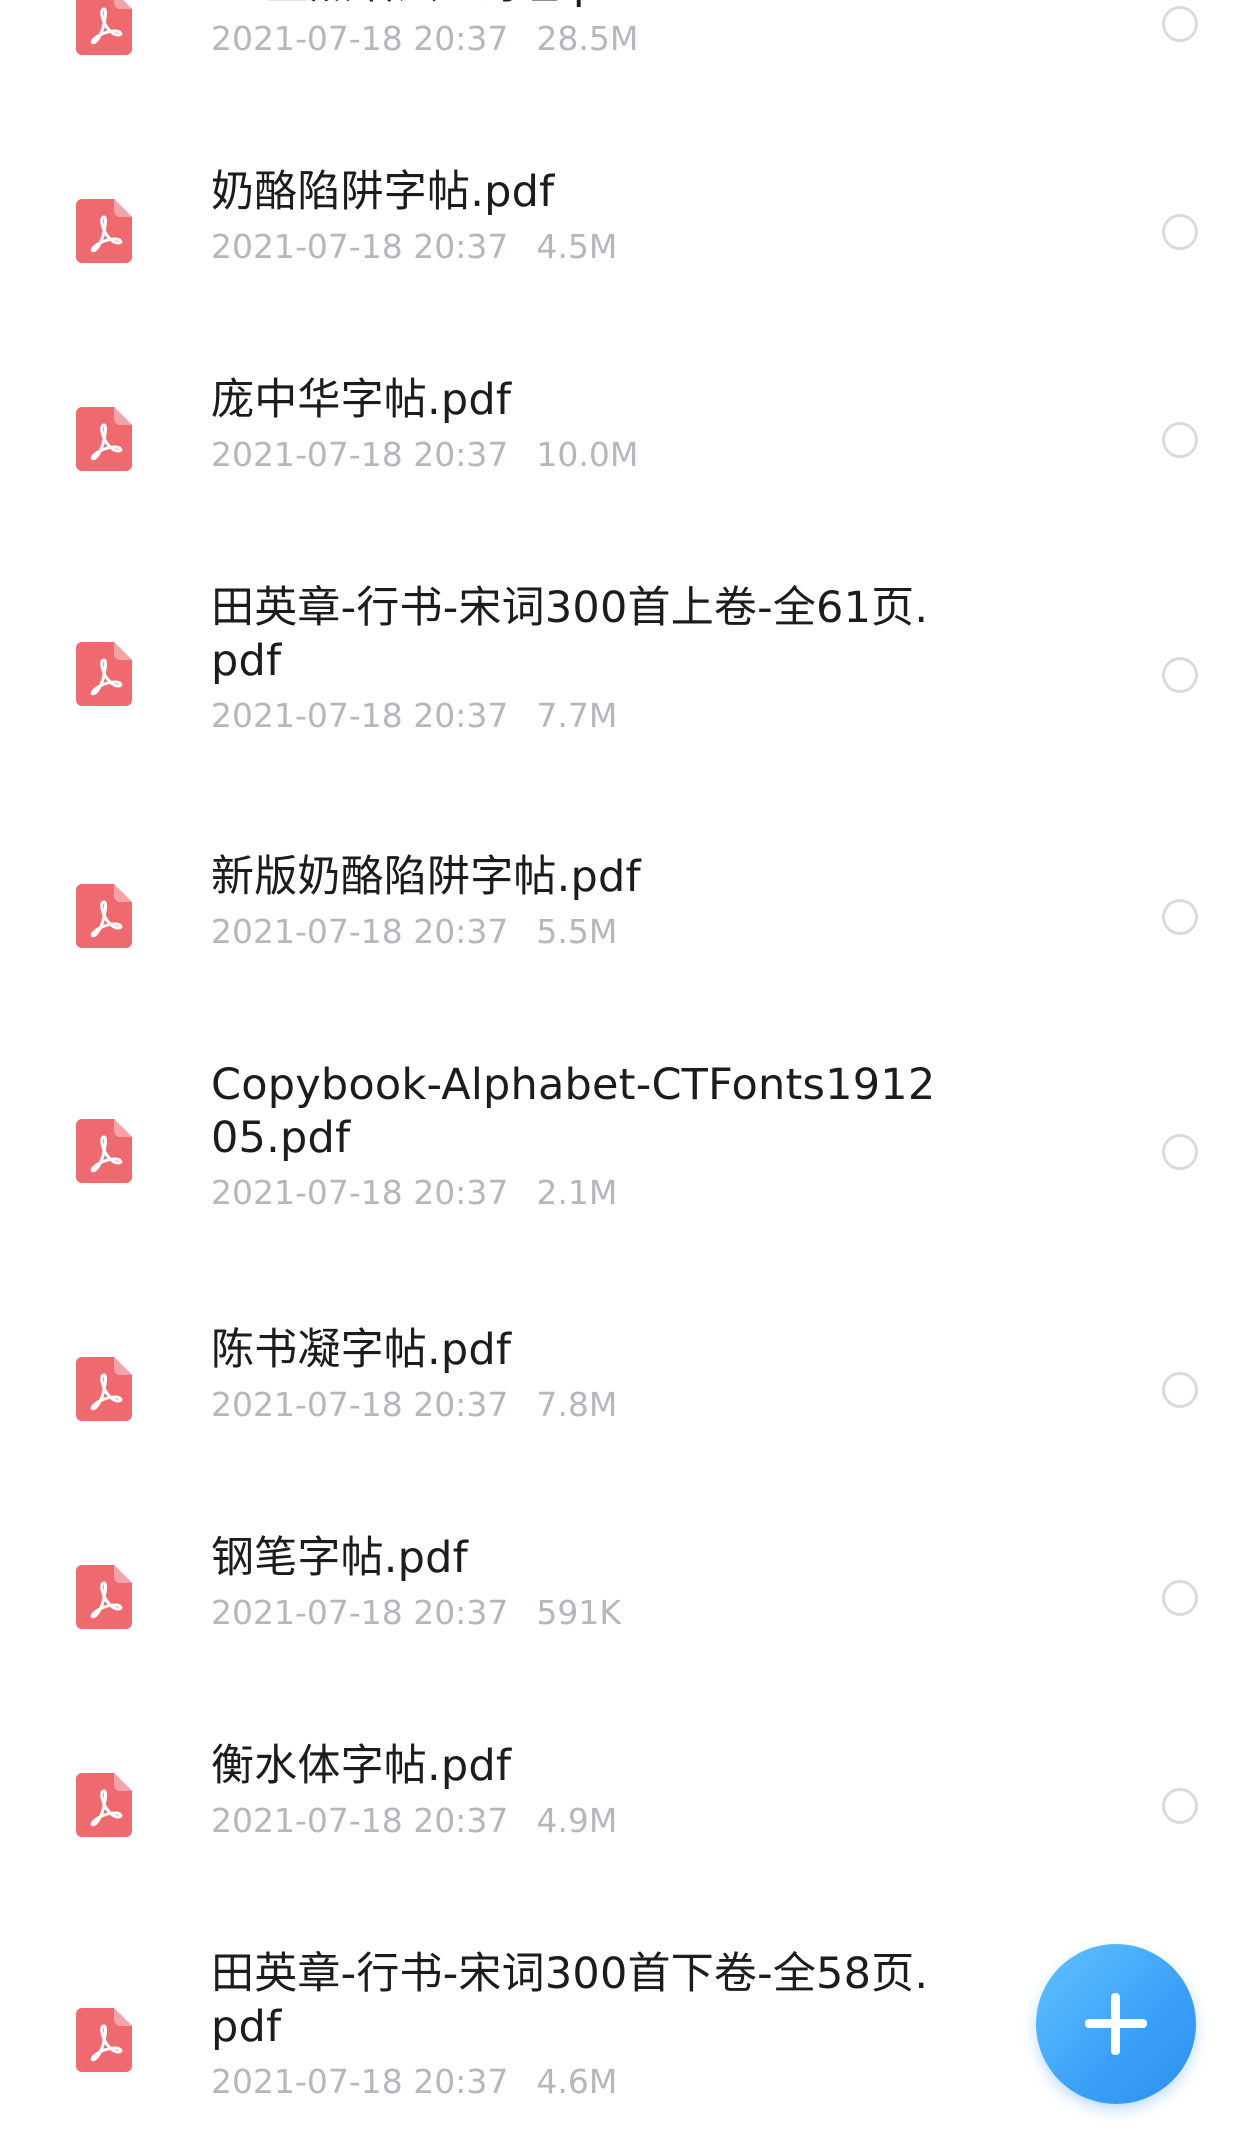  I want to click on file-name: 奶酪陷阱字帖.pdf, so click(383, 192).